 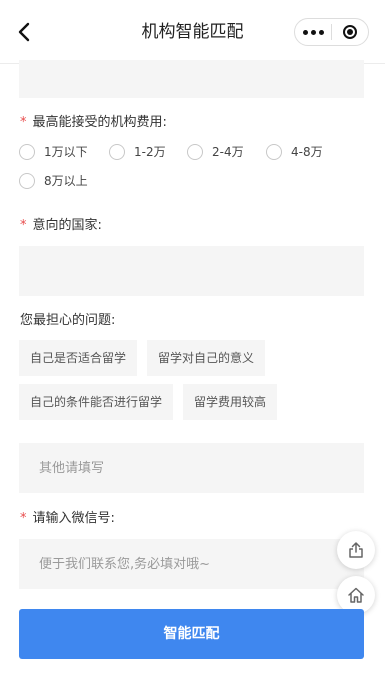 What do you see at coordinates (191, 468) in the screenshot?
I see `other-concern-input` at bounding box center [191, 468].